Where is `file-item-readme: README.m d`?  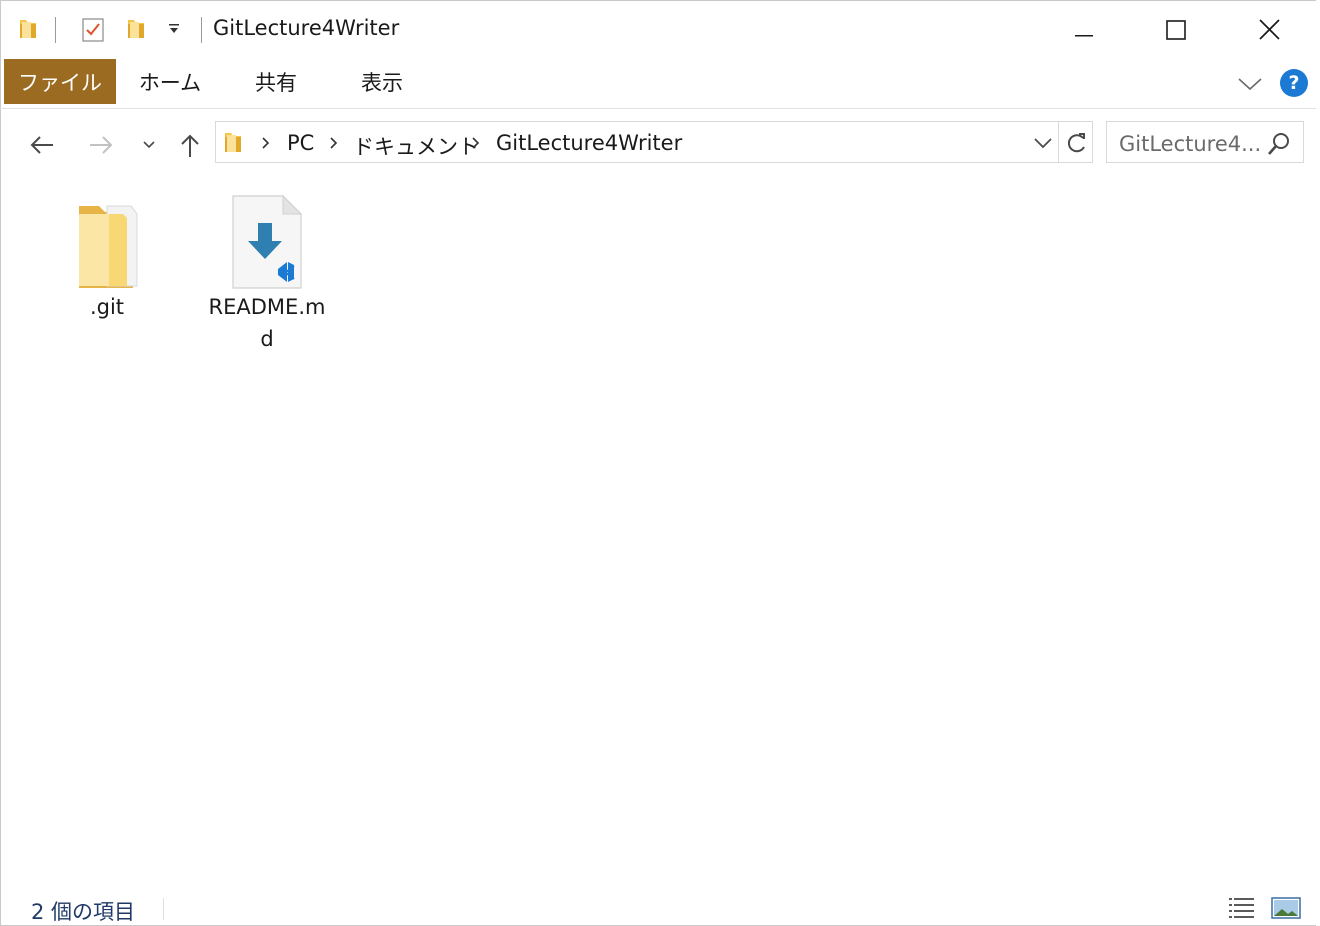
file-item-readme: README.m d is located at coordinates (267, 274).